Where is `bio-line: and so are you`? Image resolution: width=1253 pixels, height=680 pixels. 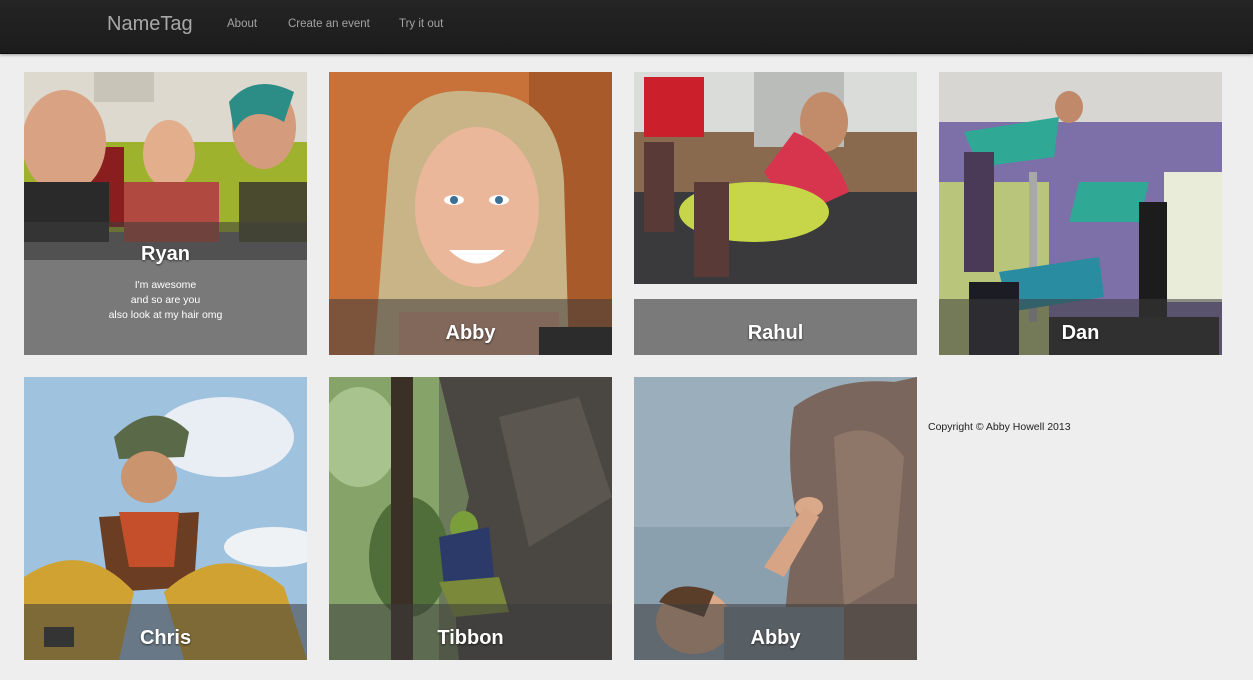 bio-line: and so are you is located at coordinates (165, 300).